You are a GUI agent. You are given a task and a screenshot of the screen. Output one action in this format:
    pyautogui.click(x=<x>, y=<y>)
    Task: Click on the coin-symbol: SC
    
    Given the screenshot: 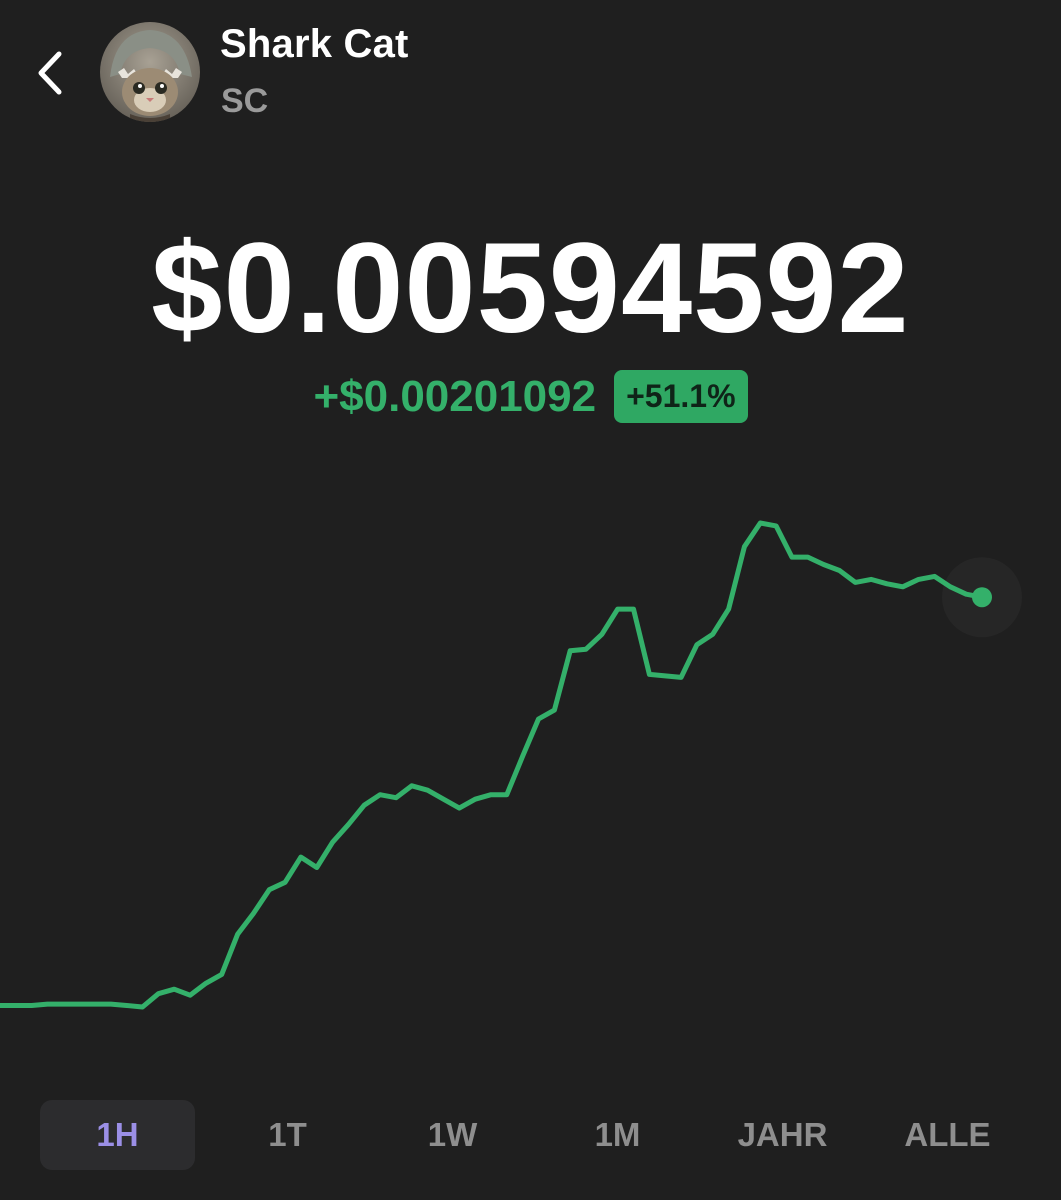 What is the action you would take?
    pyautogui.click(x=245, y=101)
    